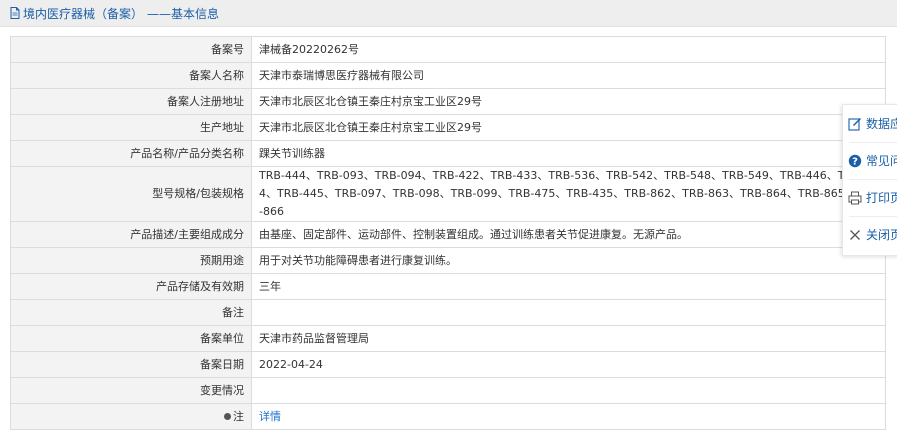 The width and height of the screenshot is (897, 430). I want to click on row-value: 用于对关节功能障碍患者进行康复训练。, so click(568, 260).